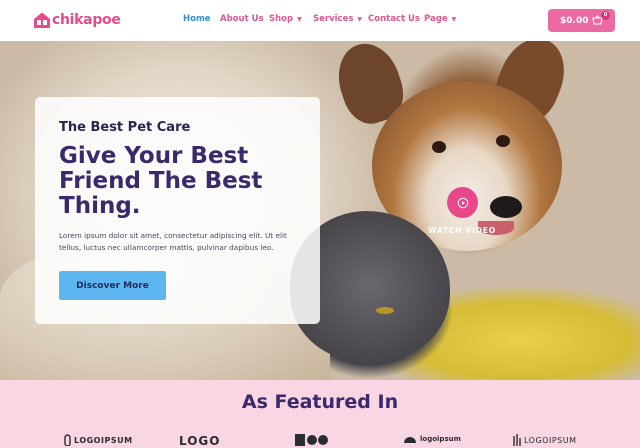 The width and height of the screenshot is (640, 448). I want to click on brand-logos: LOGOIPSUM LOGO logoipsum LOGOIPSUM, so click(320, 441).